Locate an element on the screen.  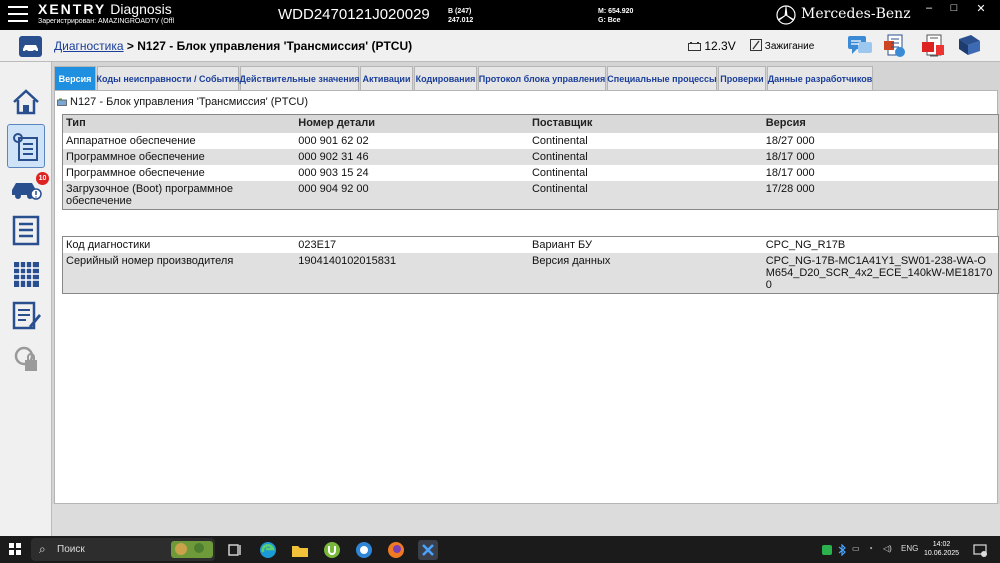
chat-support-icon is located at coordinates (860, 46).